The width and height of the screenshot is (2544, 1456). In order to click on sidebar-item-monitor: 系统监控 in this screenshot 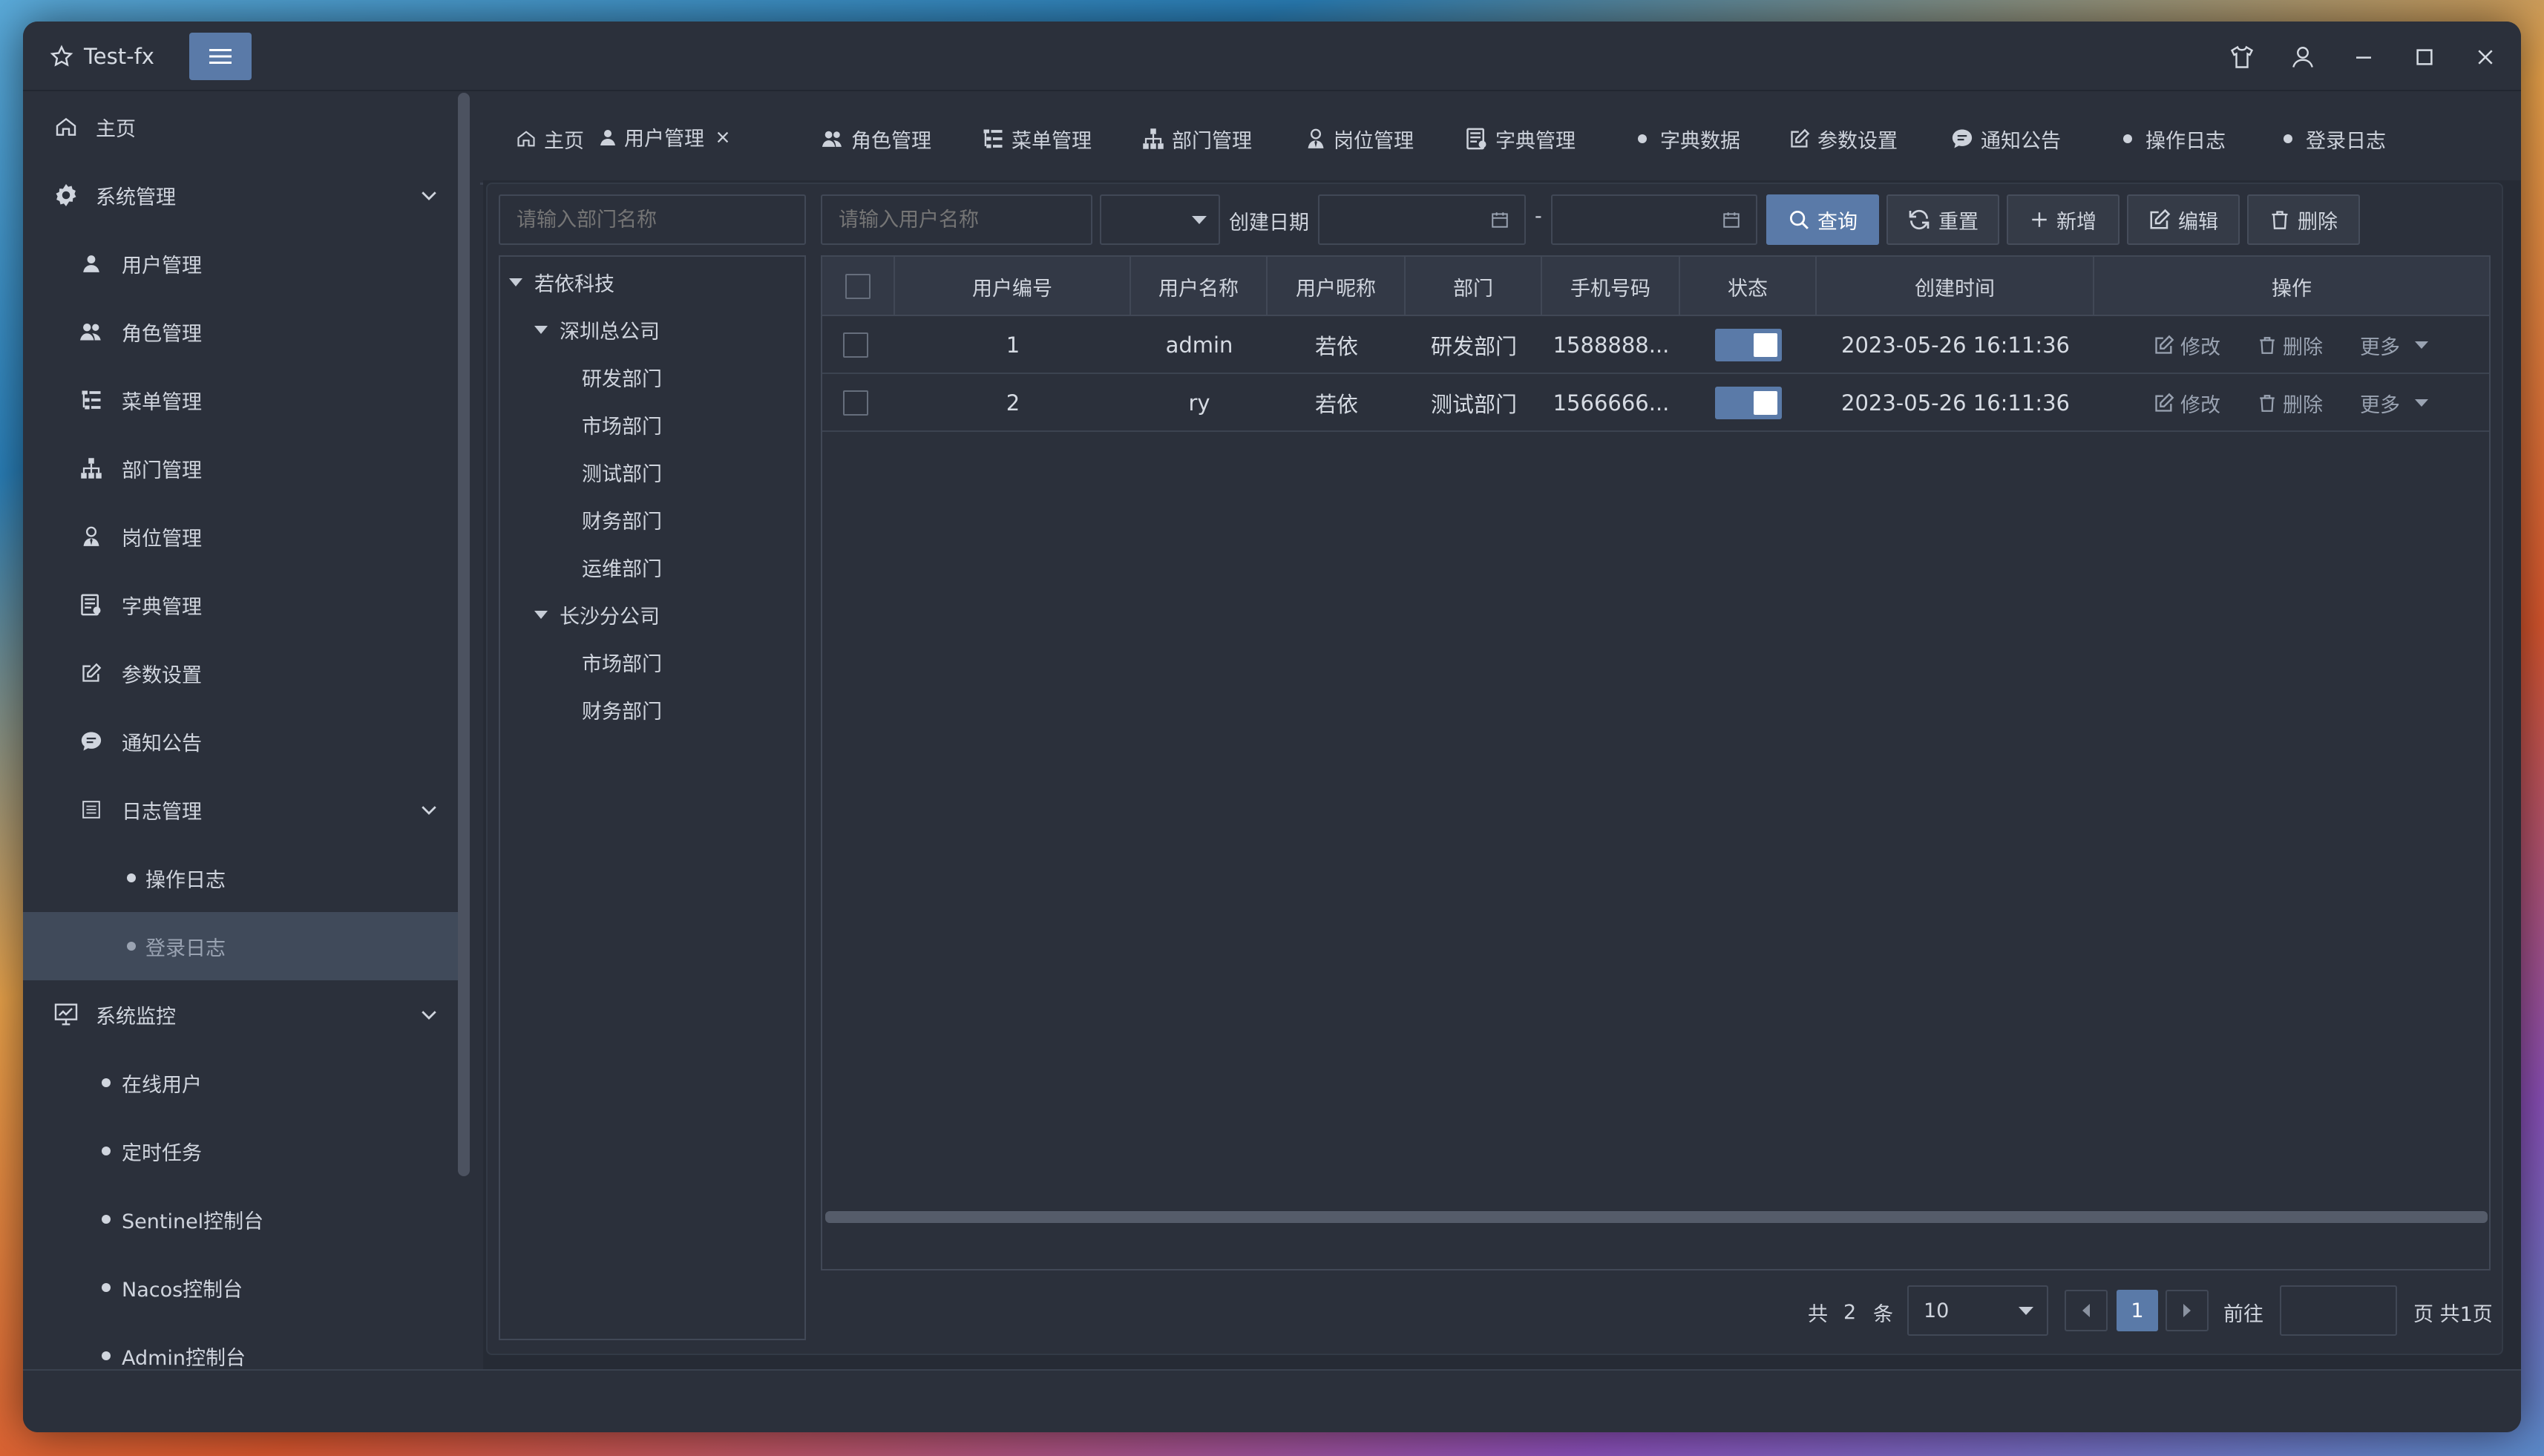, I will do `click(241, 1015)`.